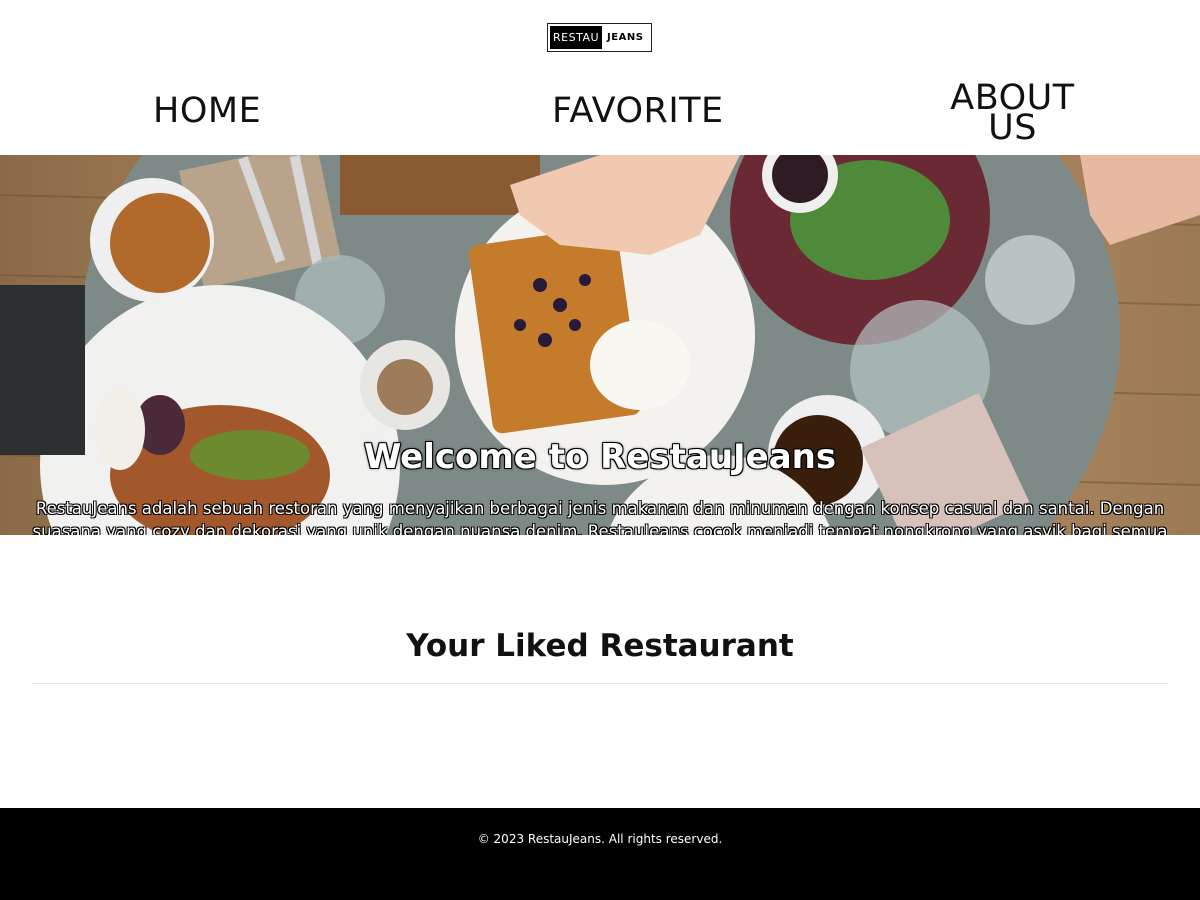 This screenshot has height=900, width=1200. What do you see at coordinates (600, 839) in the screenshot?
I see `footer-copyright: © 2023 RestauJeans. All rights reserved.` at bounding box center [600, 839].